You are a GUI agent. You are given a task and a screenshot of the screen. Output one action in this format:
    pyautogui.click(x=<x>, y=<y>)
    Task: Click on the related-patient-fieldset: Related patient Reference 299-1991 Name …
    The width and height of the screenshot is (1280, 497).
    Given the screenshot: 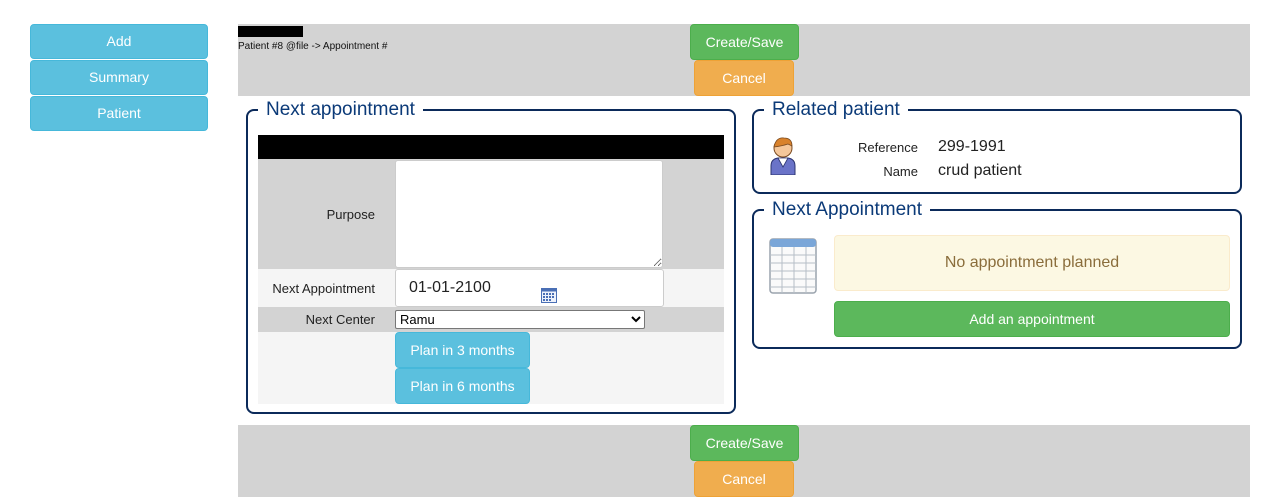 What is the action you would take?
    pyautogui.click(x=997, y=146)
    